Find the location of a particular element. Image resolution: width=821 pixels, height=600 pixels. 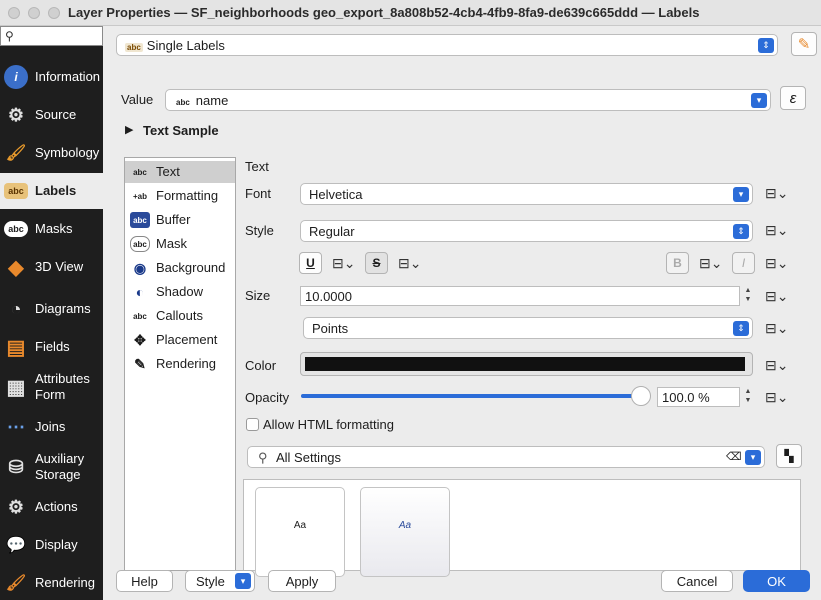

settings-filter-value: All Settings is located at coordinates (309, 457).